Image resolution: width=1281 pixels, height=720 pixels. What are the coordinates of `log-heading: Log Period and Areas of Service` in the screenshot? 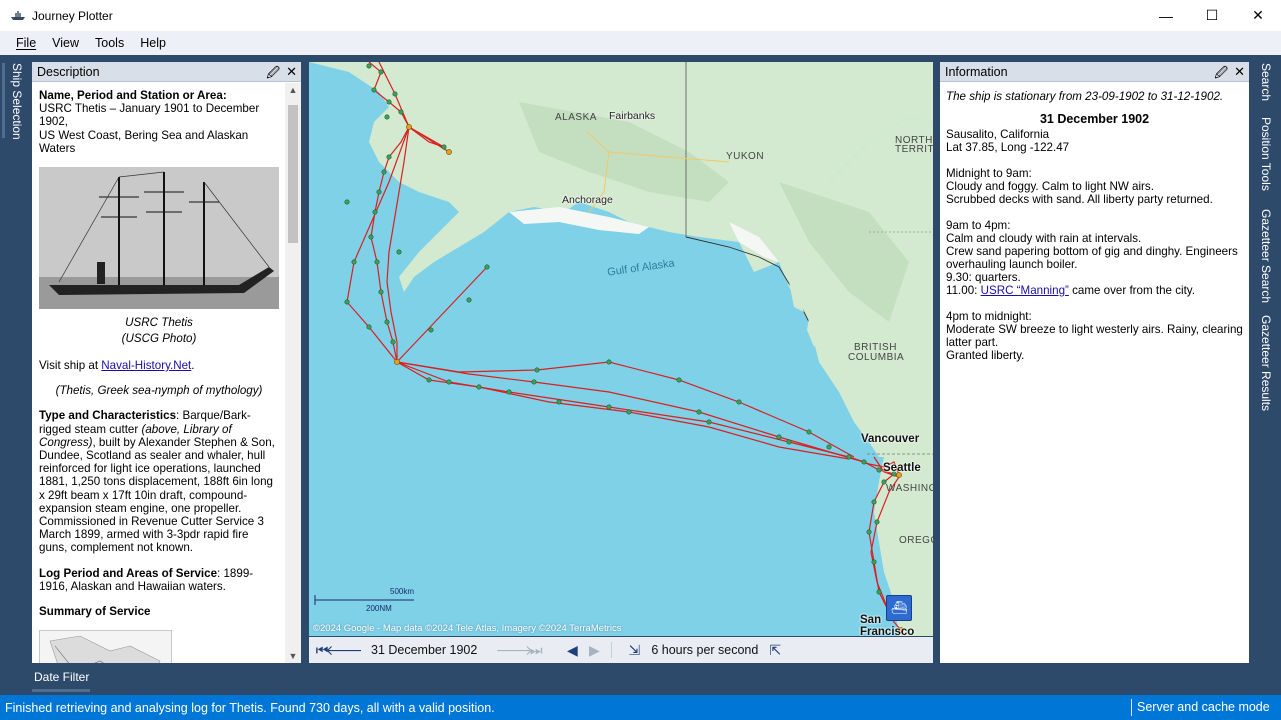 It's located at (128, 573).